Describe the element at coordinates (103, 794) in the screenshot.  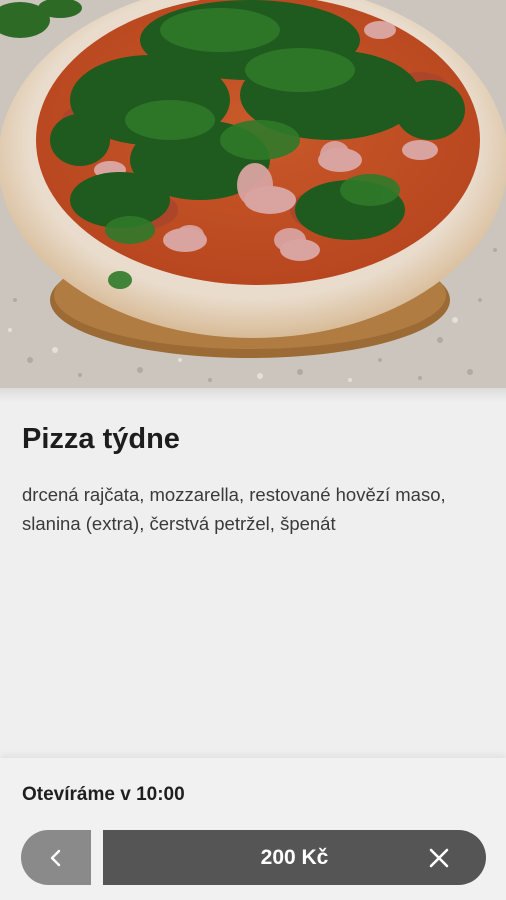
I see `opening-hours-text: Otevíráme v 10:00` at that location.